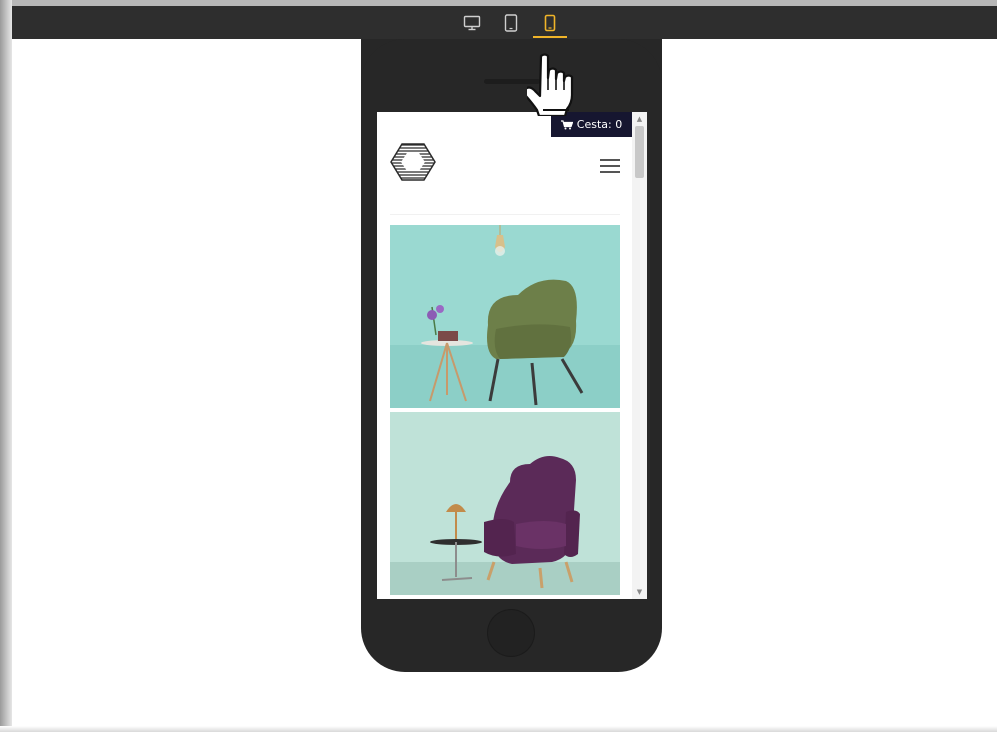 This screenshot has width=997, height=732. I want to click on device-preview-toolbar, so click(504, 22).